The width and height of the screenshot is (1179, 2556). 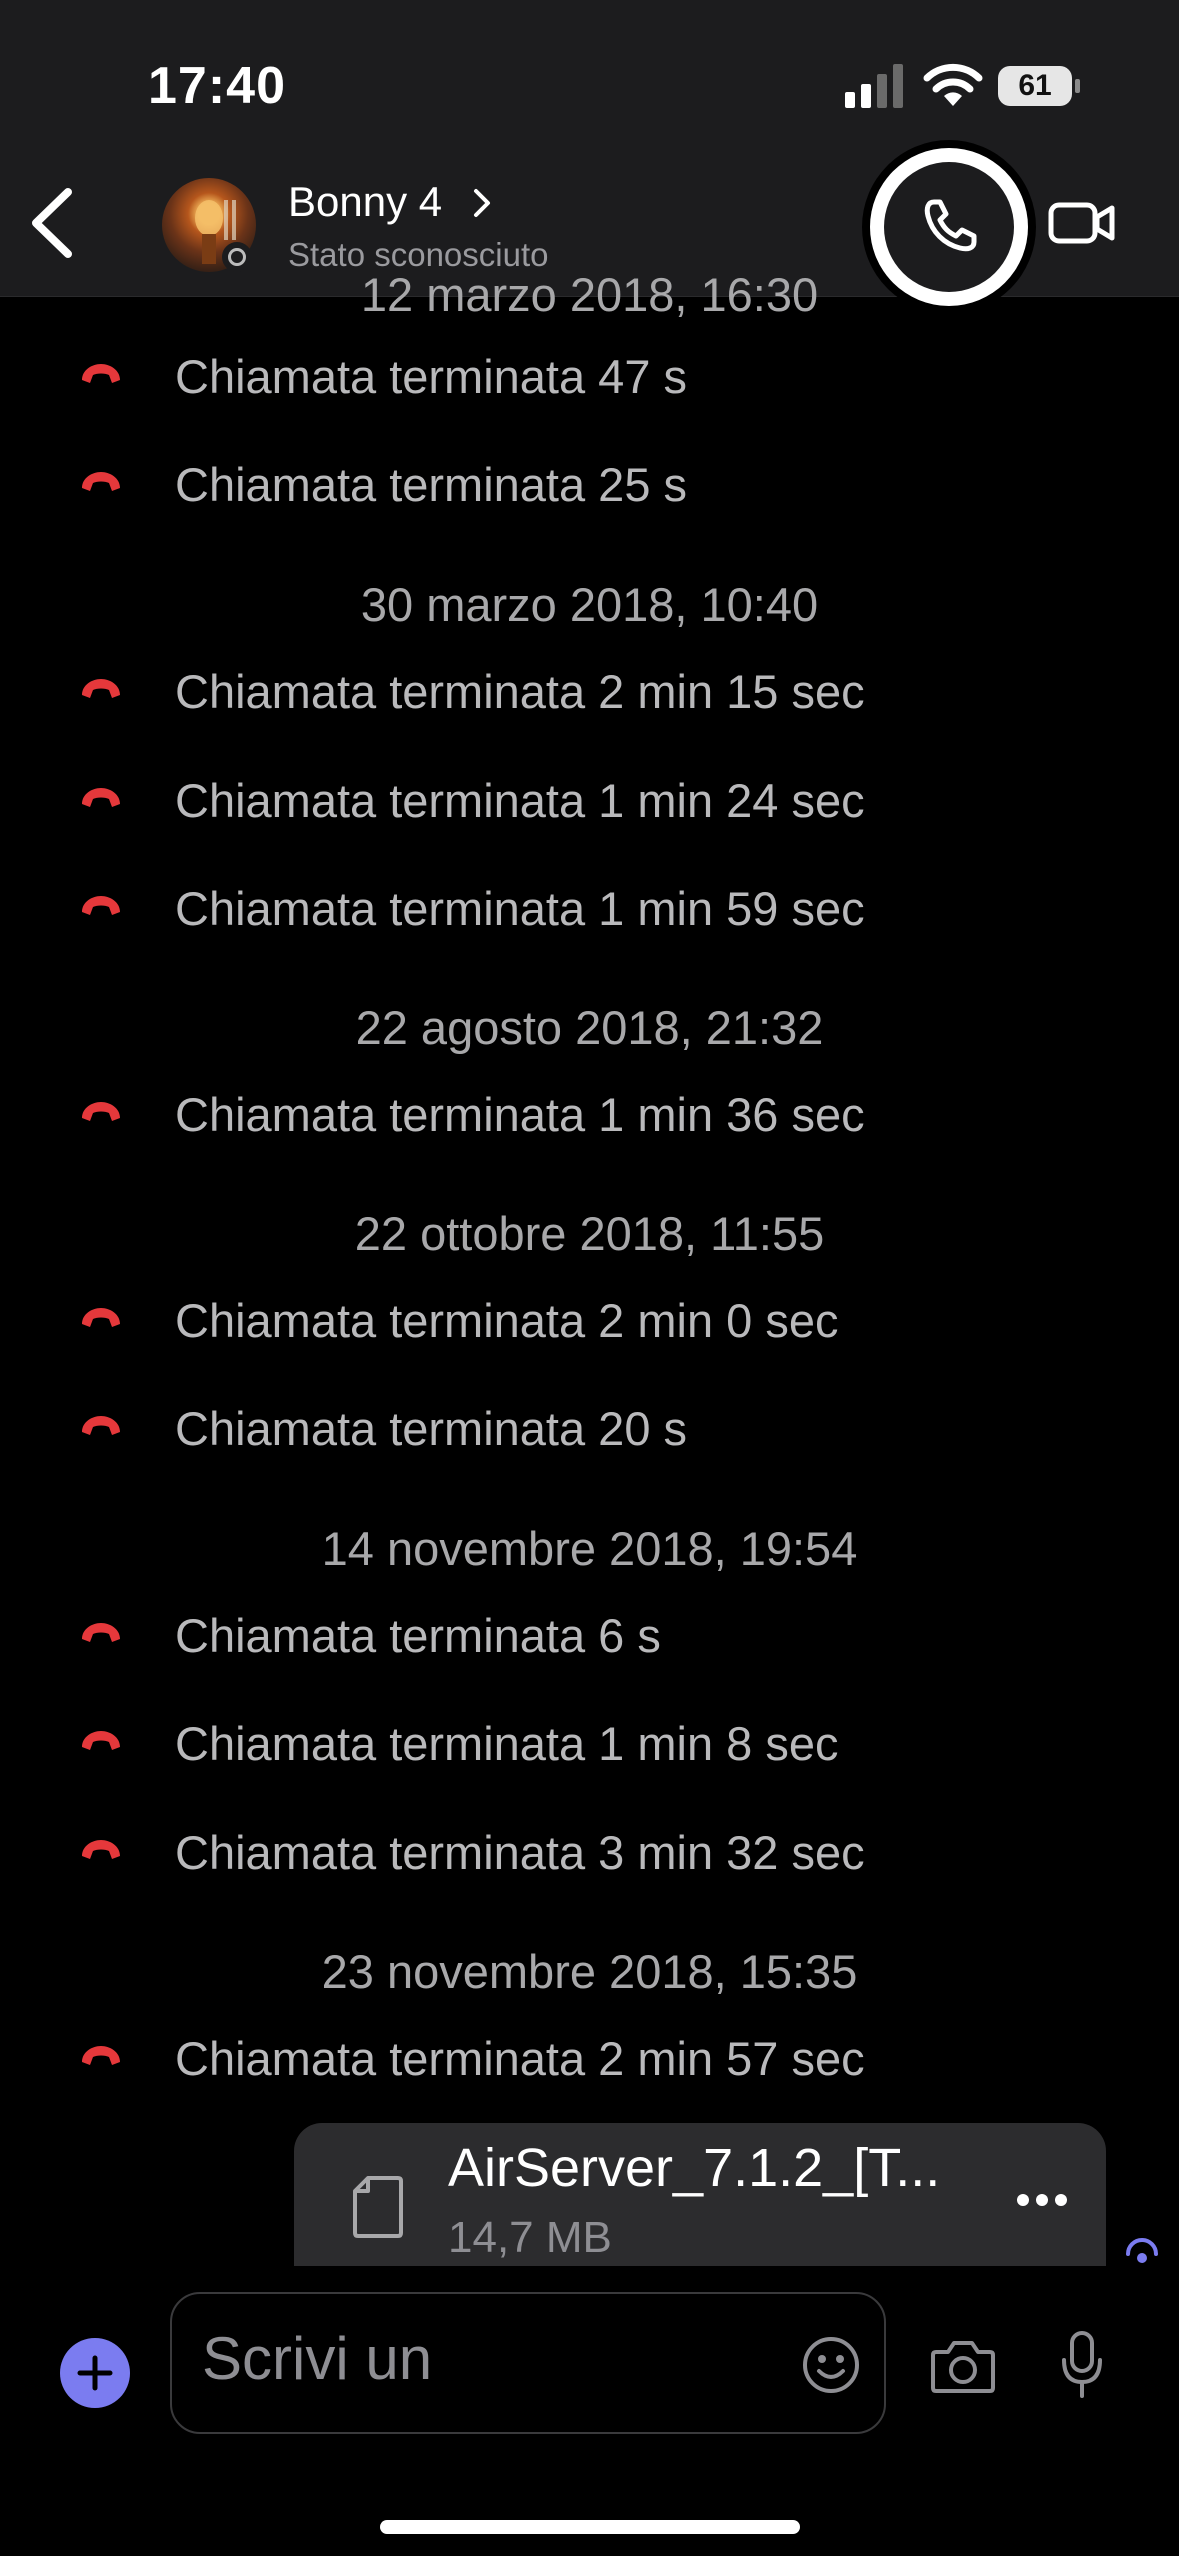 What do you see at coordinates (1082, 2365) in the screenshot?
I see `microphone-button` at bounding box center [1082, 2365].